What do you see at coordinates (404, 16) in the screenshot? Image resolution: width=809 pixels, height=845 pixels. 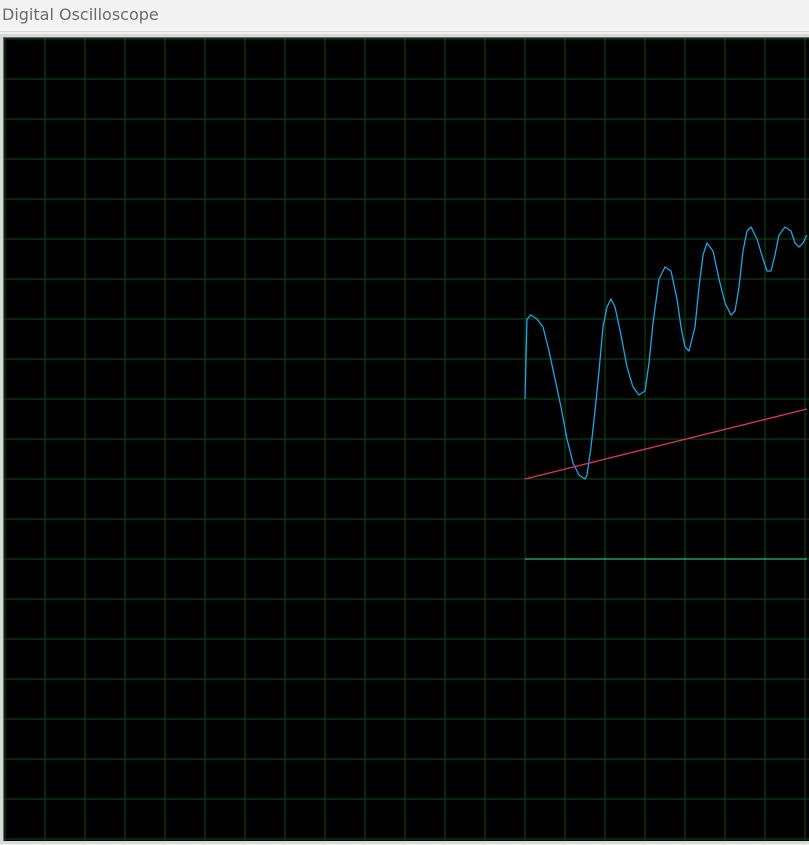 I see `title-bar: Digital Oscilloscope` at bounding box center [404, 16].